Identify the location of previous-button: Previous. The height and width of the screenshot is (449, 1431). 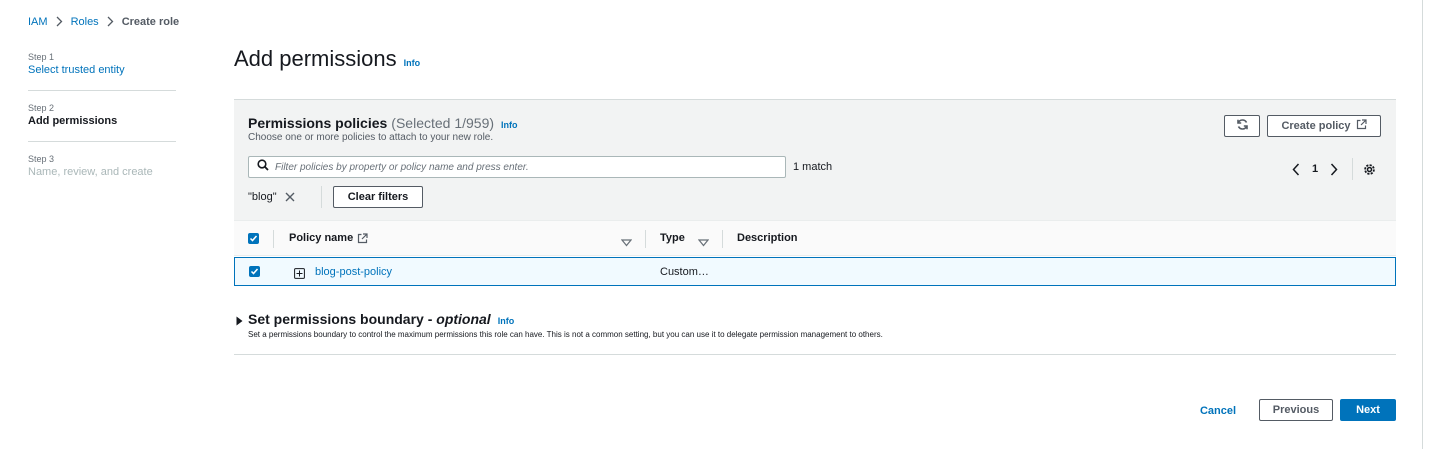
(1296, 410).